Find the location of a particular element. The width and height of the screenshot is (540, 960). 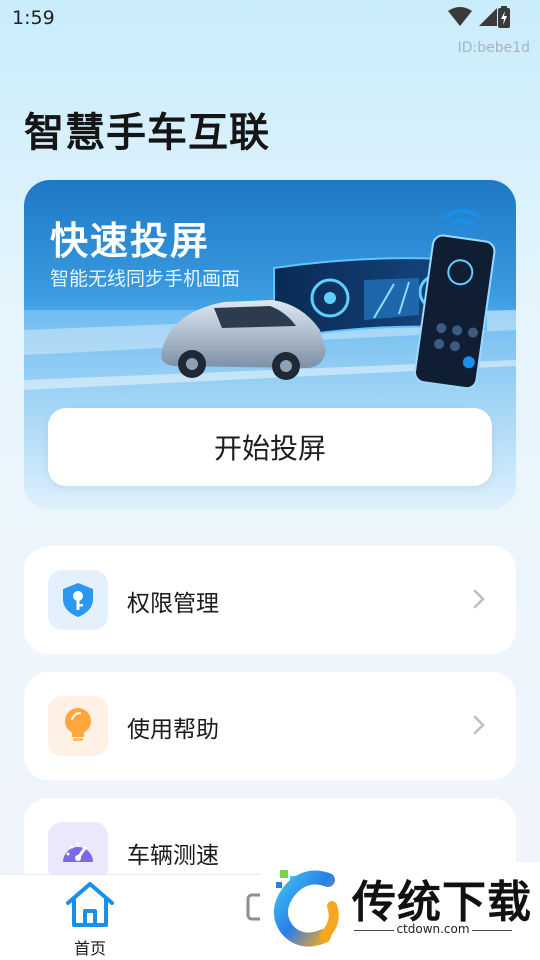

nav-home-label: 首页 is located at coordinates (89, 948).